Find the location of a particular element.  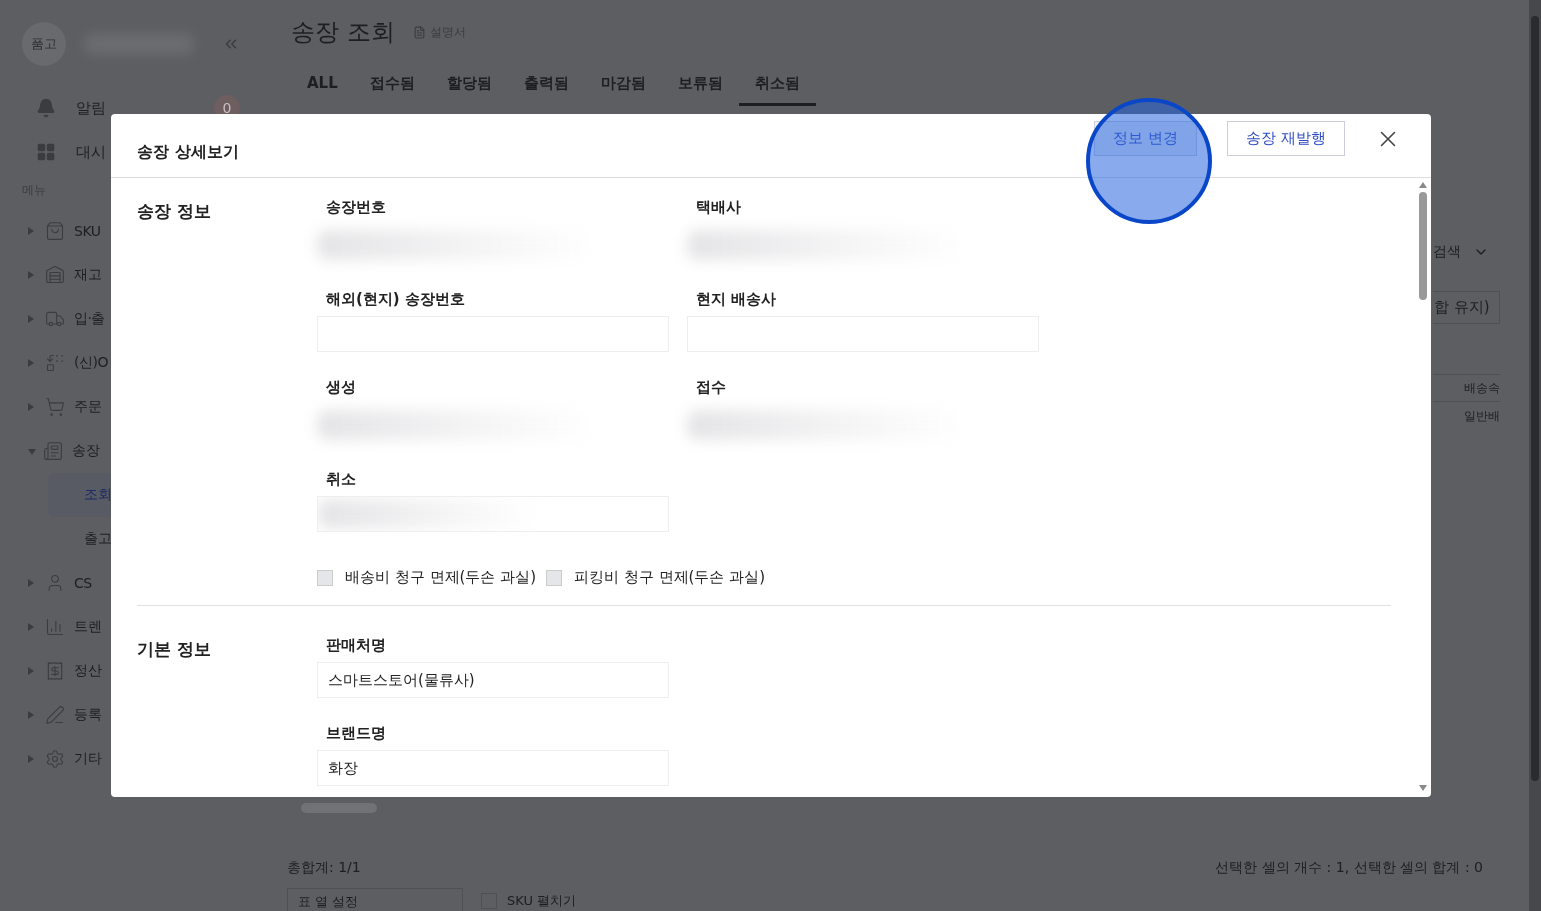

page-title: 송장 조회 is located at coordinates (343, 32).